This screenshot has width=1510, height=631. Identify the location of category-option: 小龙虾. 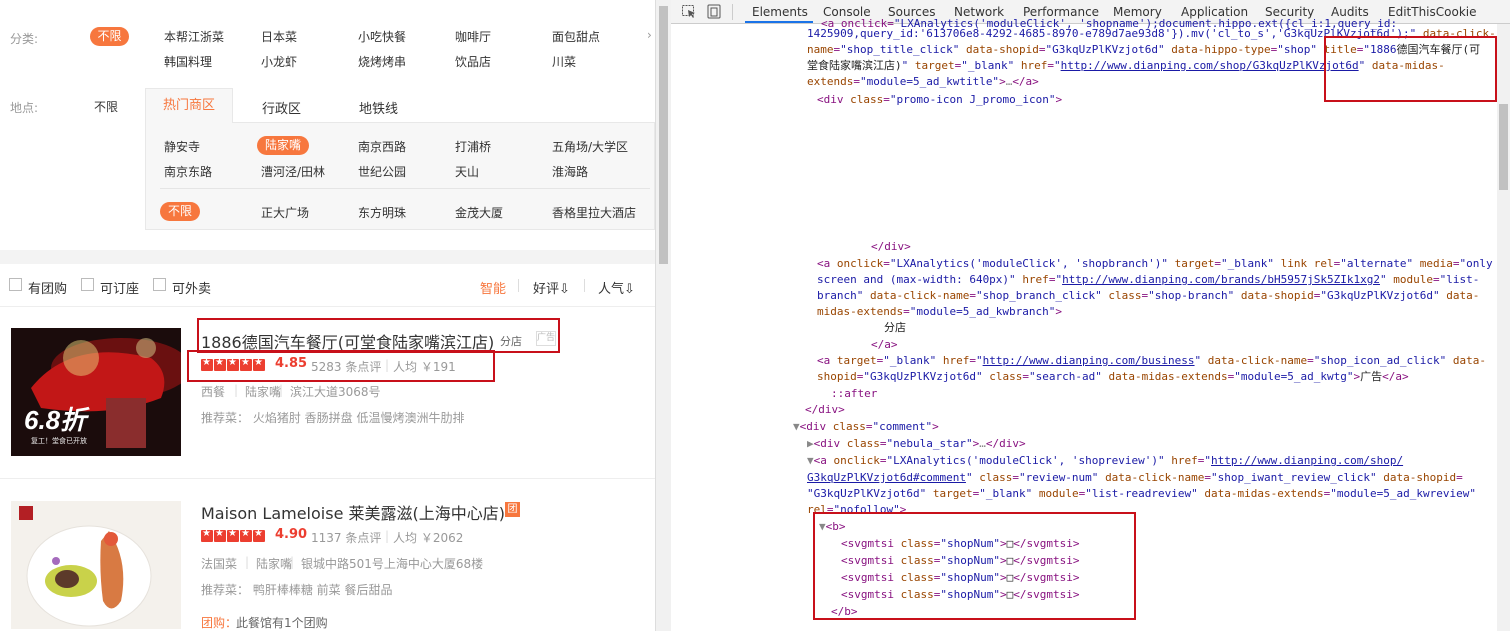
(279, 61).